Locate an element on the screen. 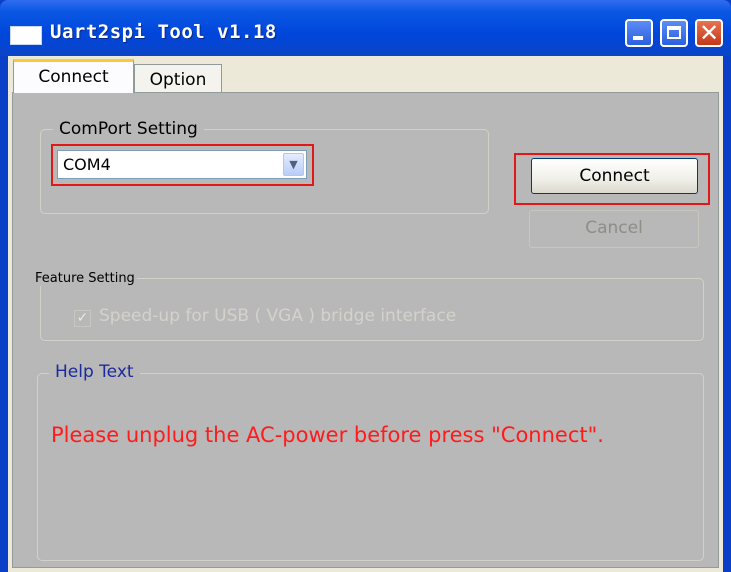 The width and height of the screenshot is (731, 572). speedup-checkbox: ✓ is located at coordinates (82, 318).